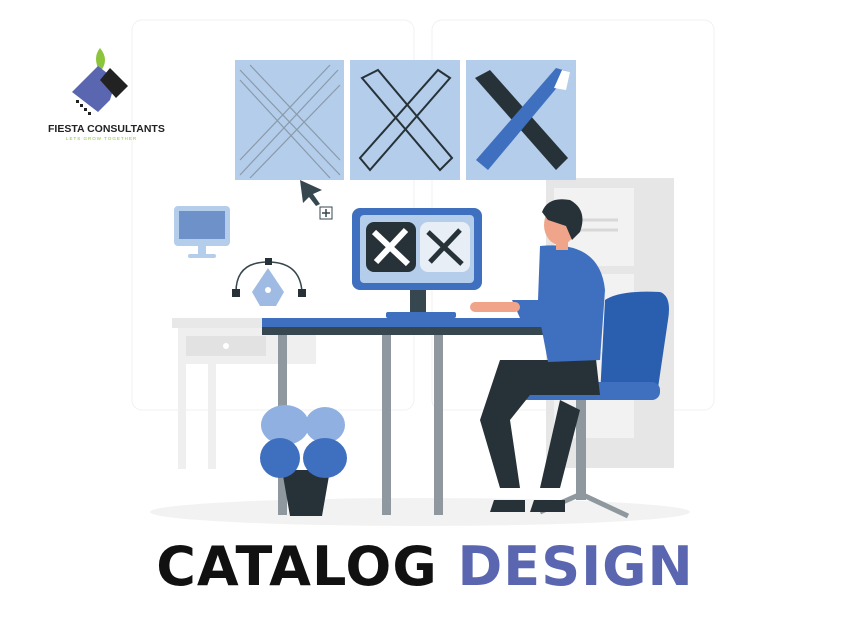 The height and width of the screenshot is (638, 850). What do you see at coordinates (102, 138) in the screenshot?
I see `logo-tagline: LETS GROW TOGETHER` at bounding box center [102, 138].